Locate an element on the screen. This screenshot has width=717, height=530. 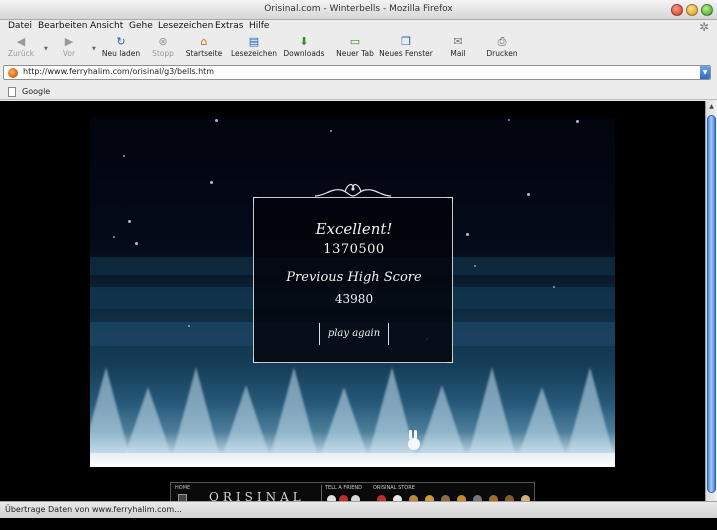
previous-high-score-label: Previous High Score is located at coordinates (354, 277).